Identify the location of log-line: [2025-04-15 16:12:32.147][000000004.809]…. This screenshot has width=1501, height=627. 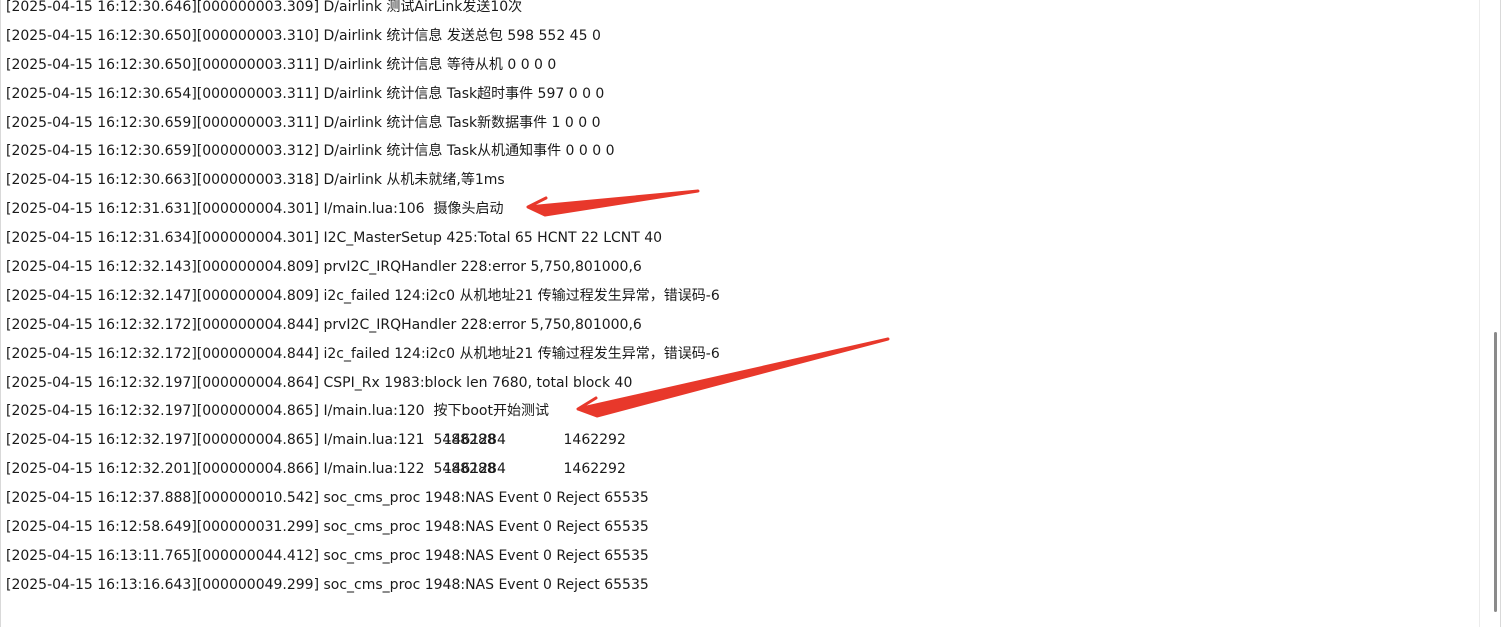
(363, 295).